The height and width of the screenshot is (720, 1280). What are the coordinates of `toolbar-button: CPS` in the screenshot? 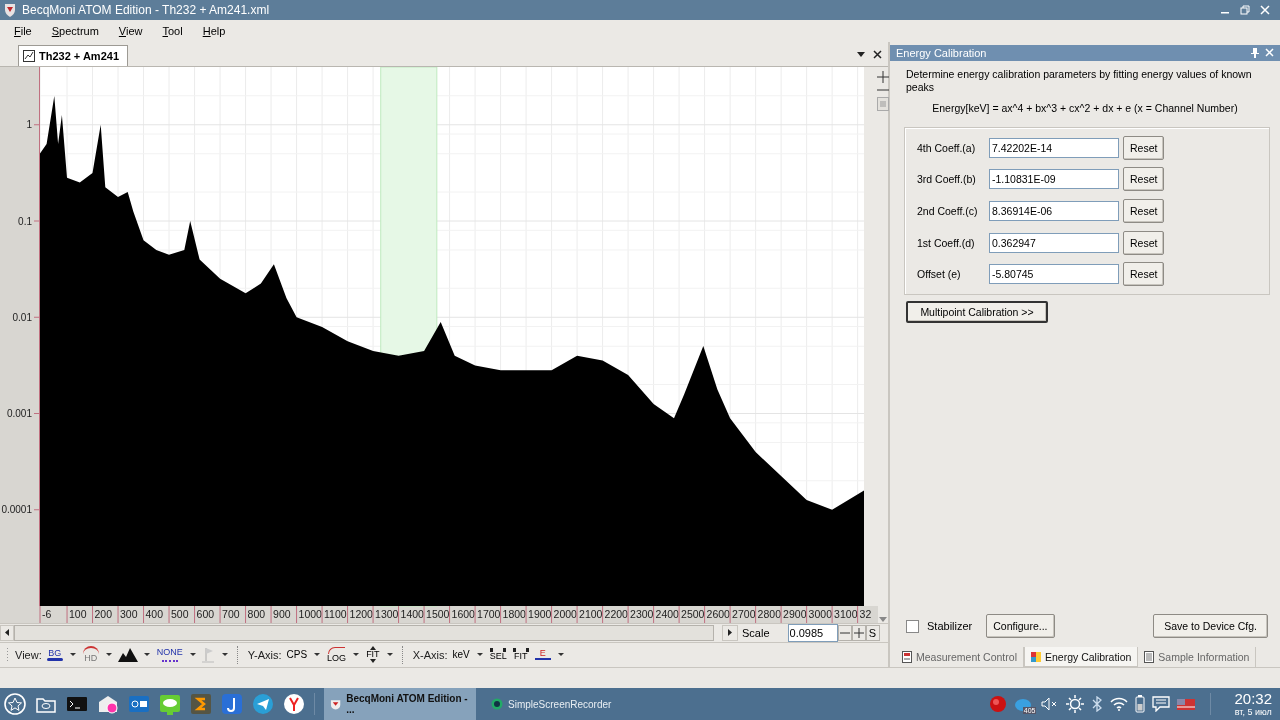 It's located at (297, 655).